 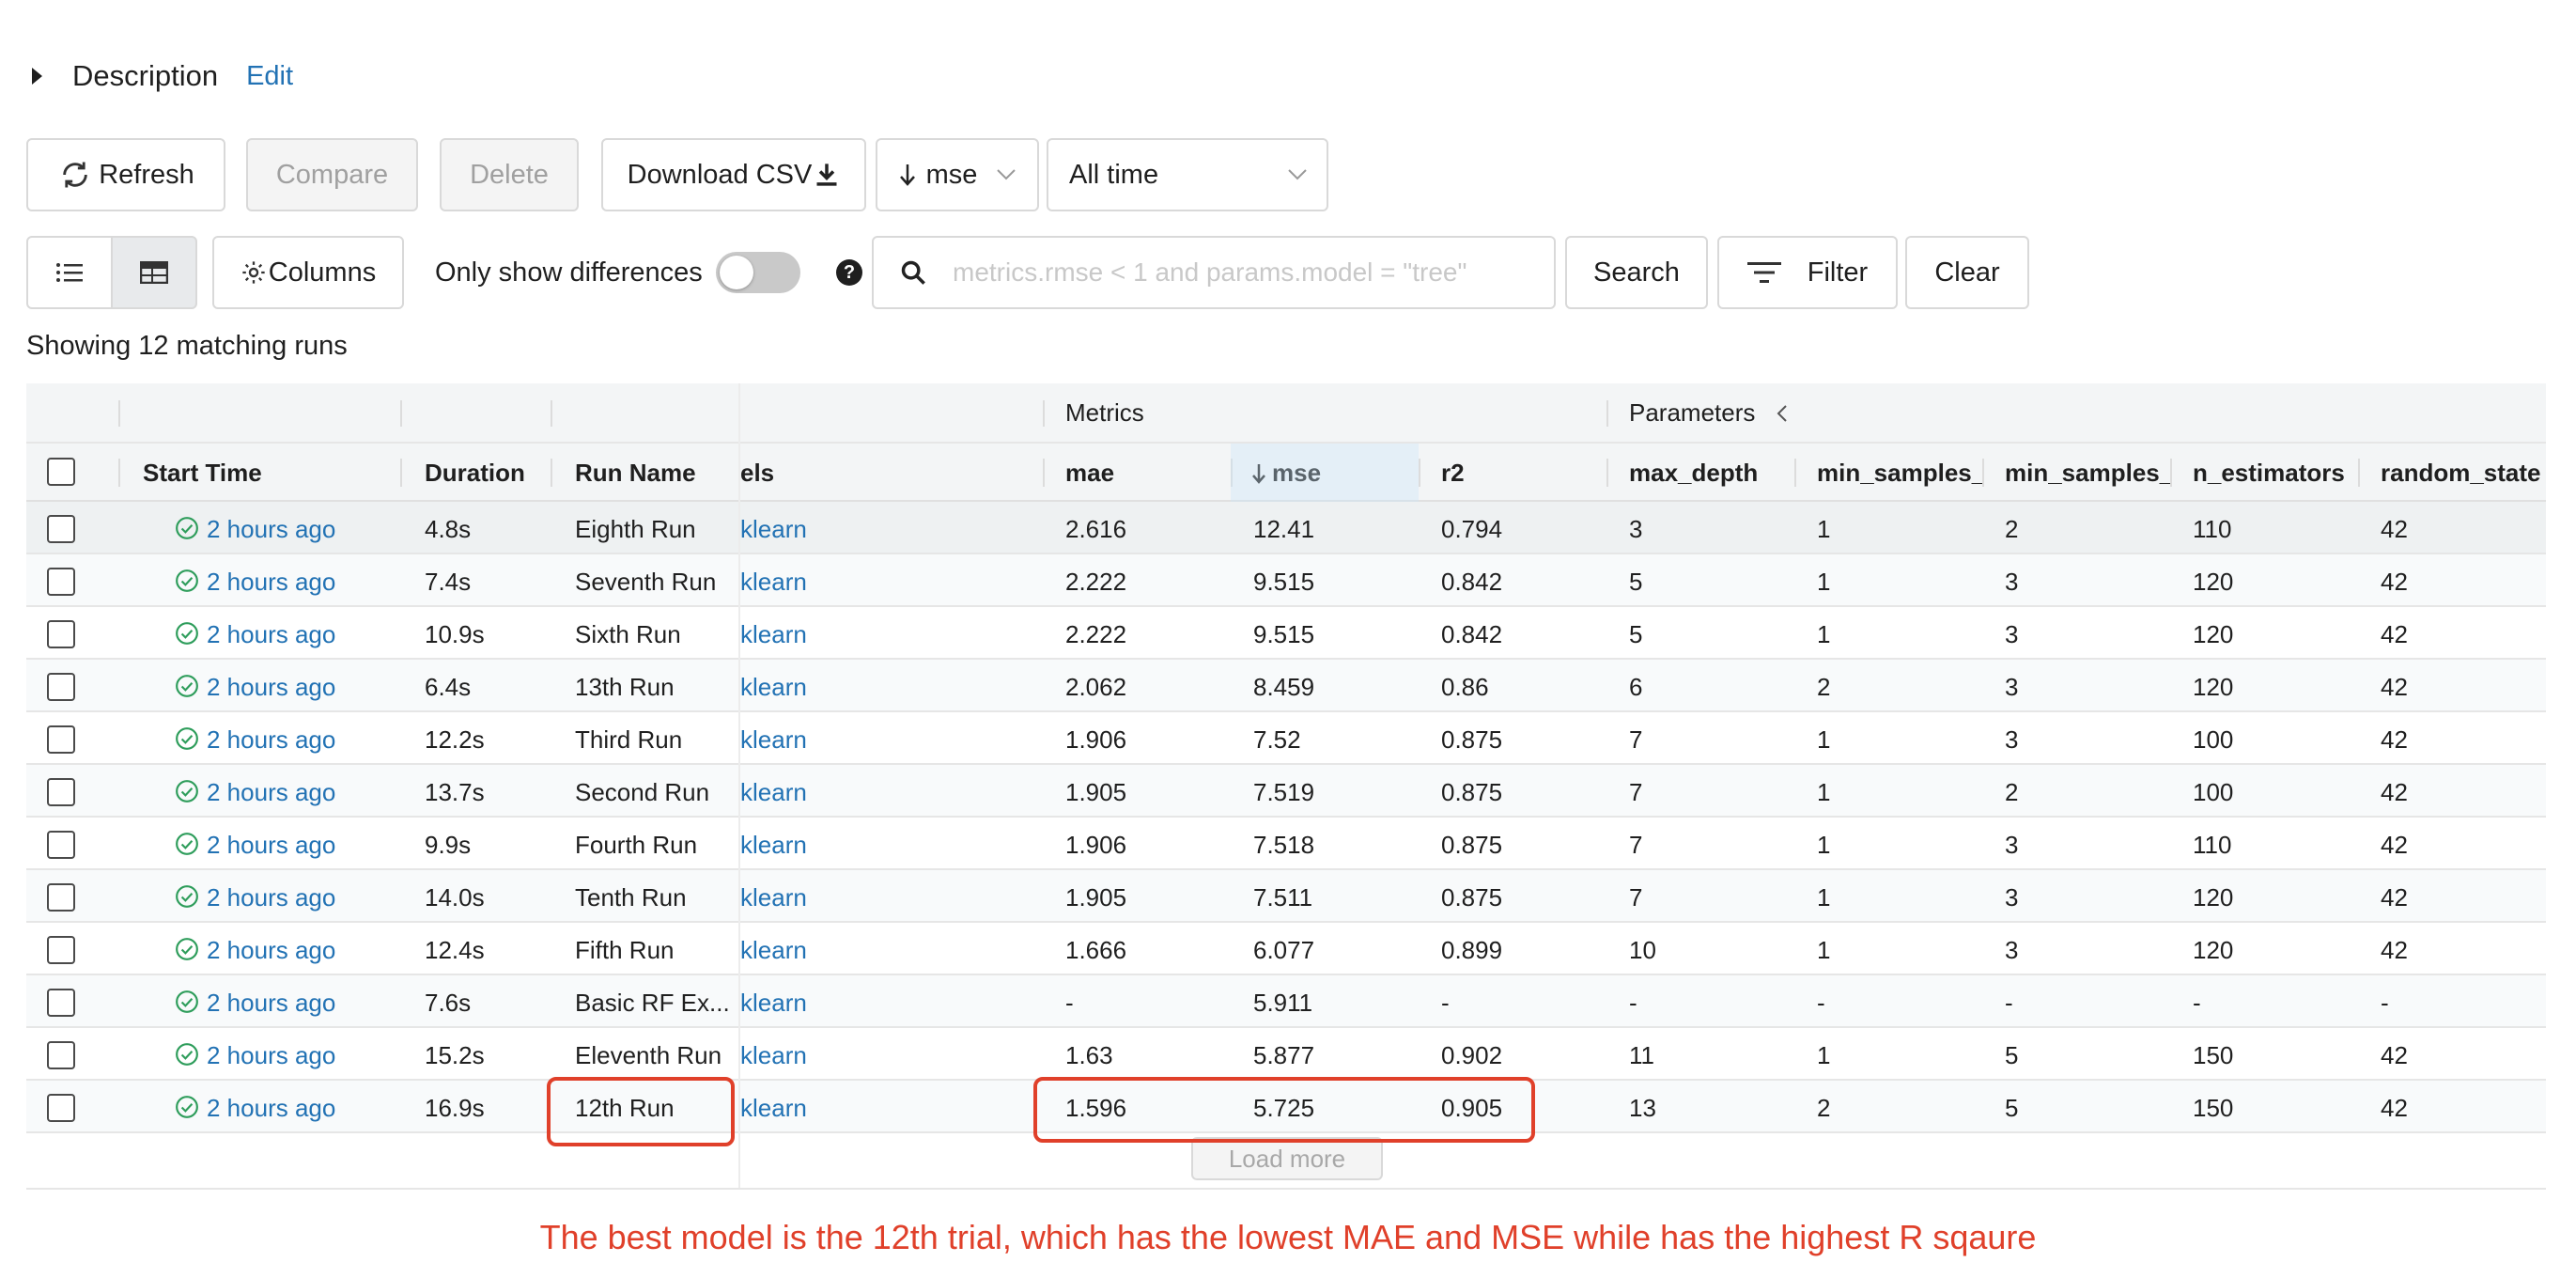 What do you see at coordinates (455, 898) in the screenshot?
I see `cell-duration: 14.0s` at bounding box center [455, 898].